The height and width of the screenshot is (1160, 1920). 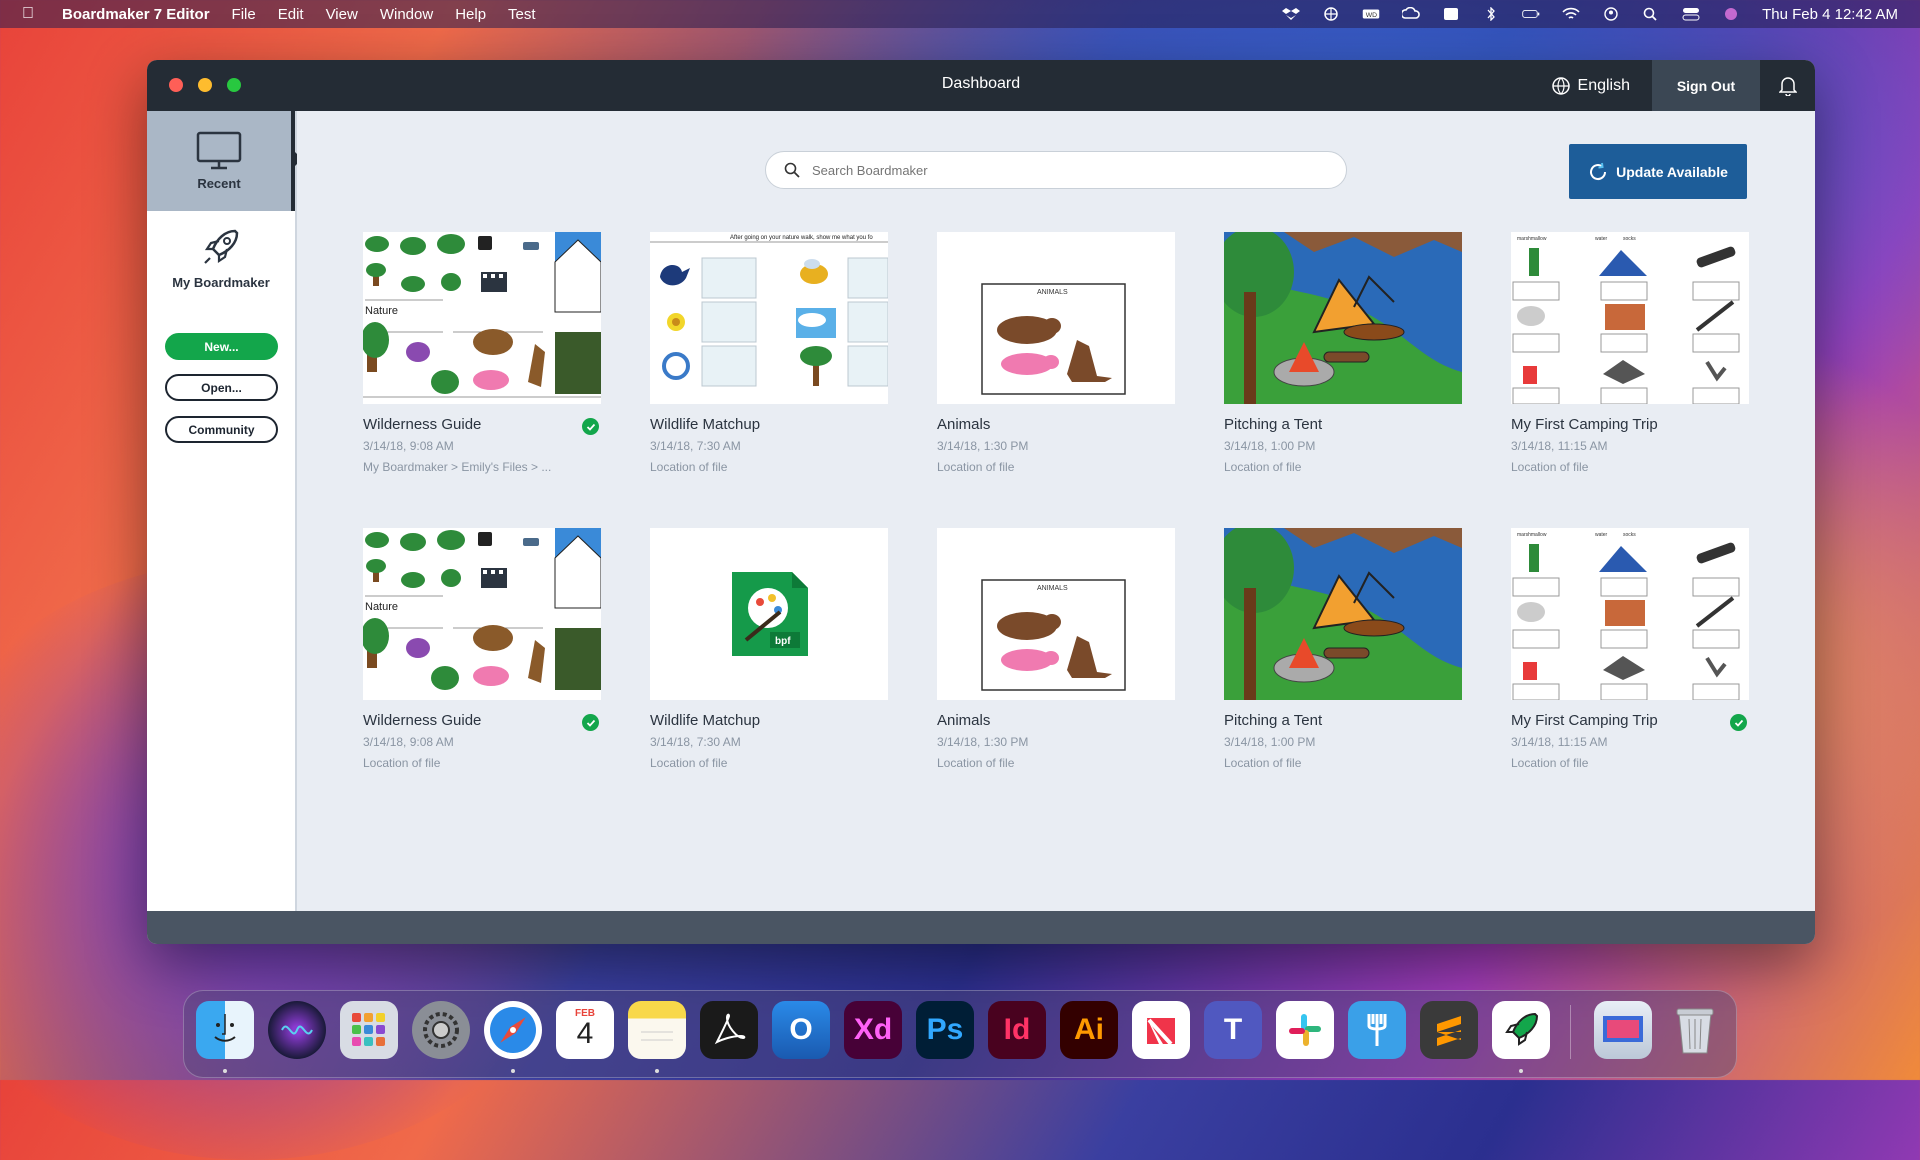 I want to click on indesign-icon: Id, so click(x=1017, y=1030).